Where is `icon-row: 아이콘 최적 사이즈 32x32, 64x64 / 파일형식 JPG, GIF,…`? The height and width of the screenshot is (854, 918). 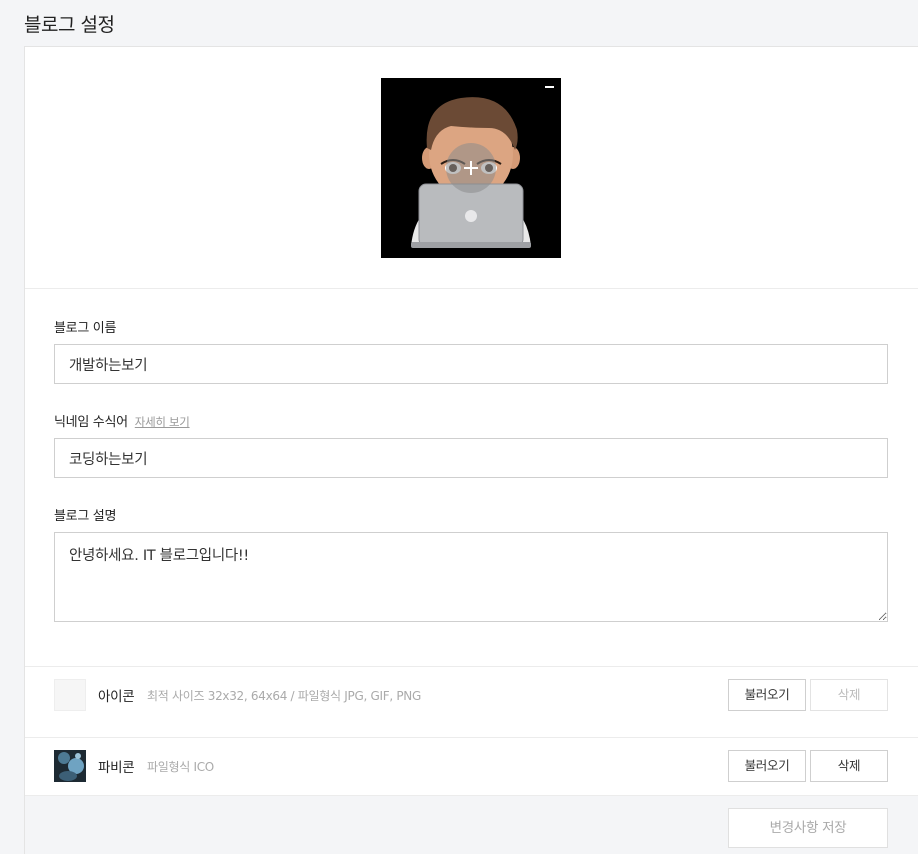 icon-row: 아이콘 최적 사이즈 32x32, 64x64 / 파일형식 JPG, GIF,… is located at coordinates (471, 702).